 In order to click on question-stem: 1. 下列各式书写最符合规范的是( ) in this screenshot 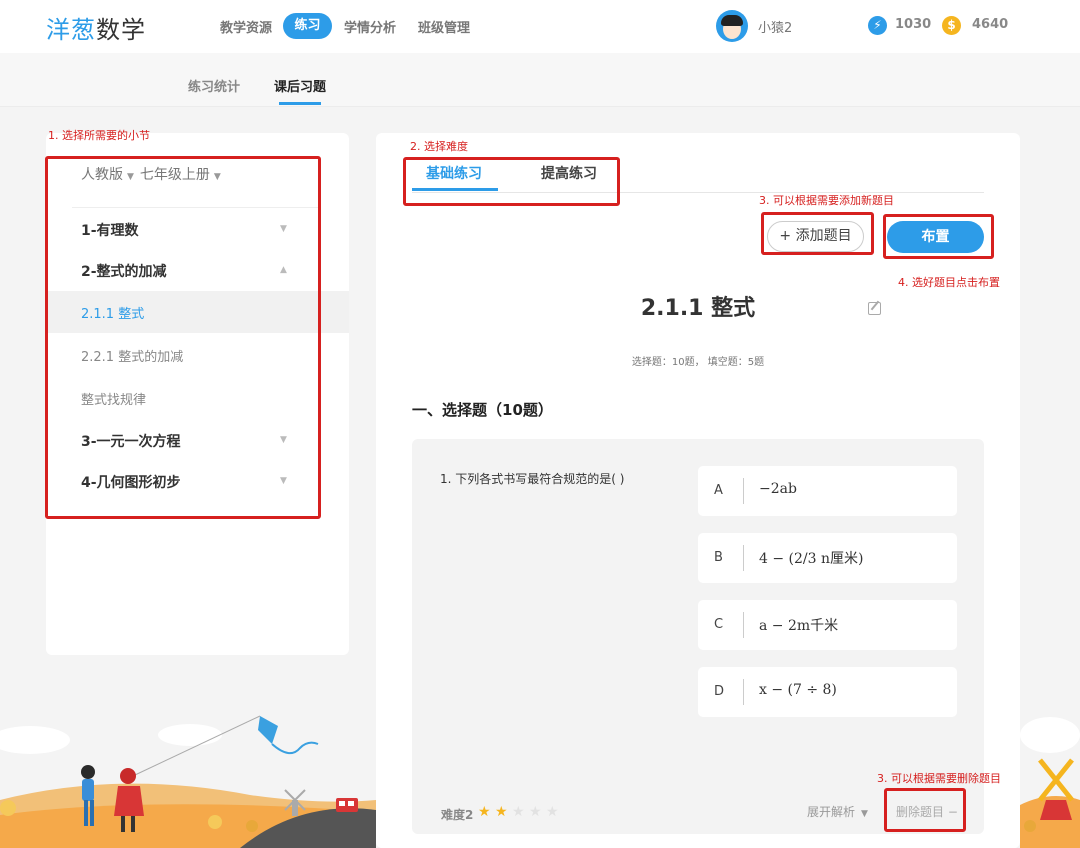, I will do `click(532, 479)`.